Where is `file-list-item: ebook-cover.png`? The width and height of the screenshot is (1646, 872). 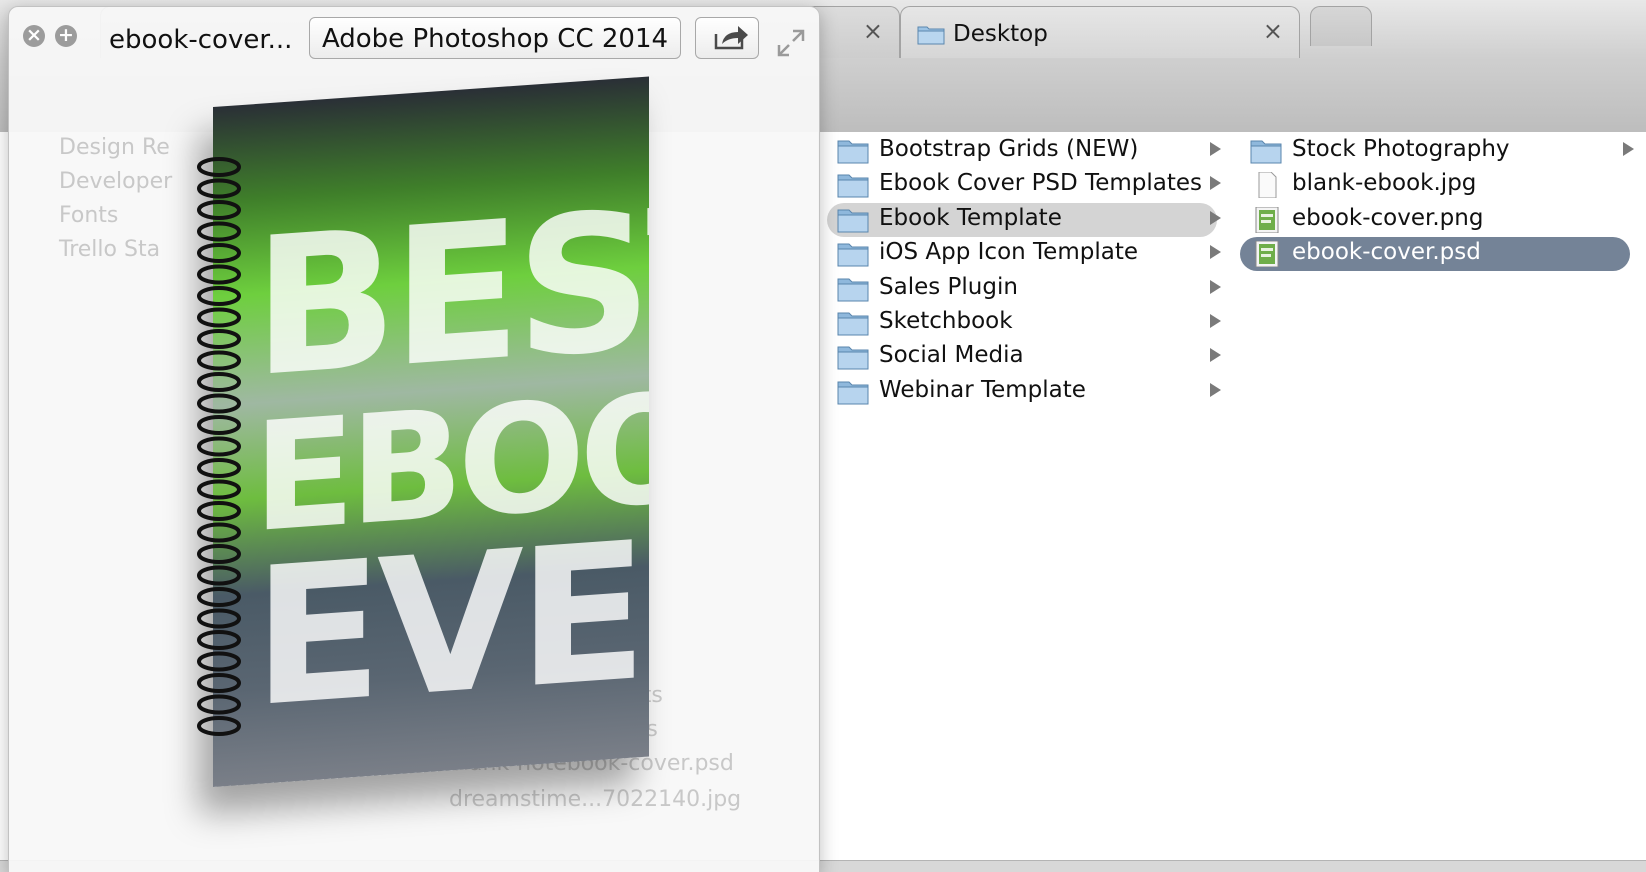
file-list-item: ebook-cover.png is located at coordinates (1435, 220).